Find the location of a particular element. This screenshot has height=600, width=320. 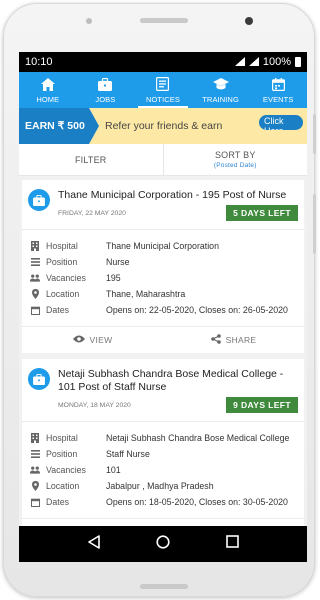

job-actions: VIEW SHARE is located at coordinates (163, 340).